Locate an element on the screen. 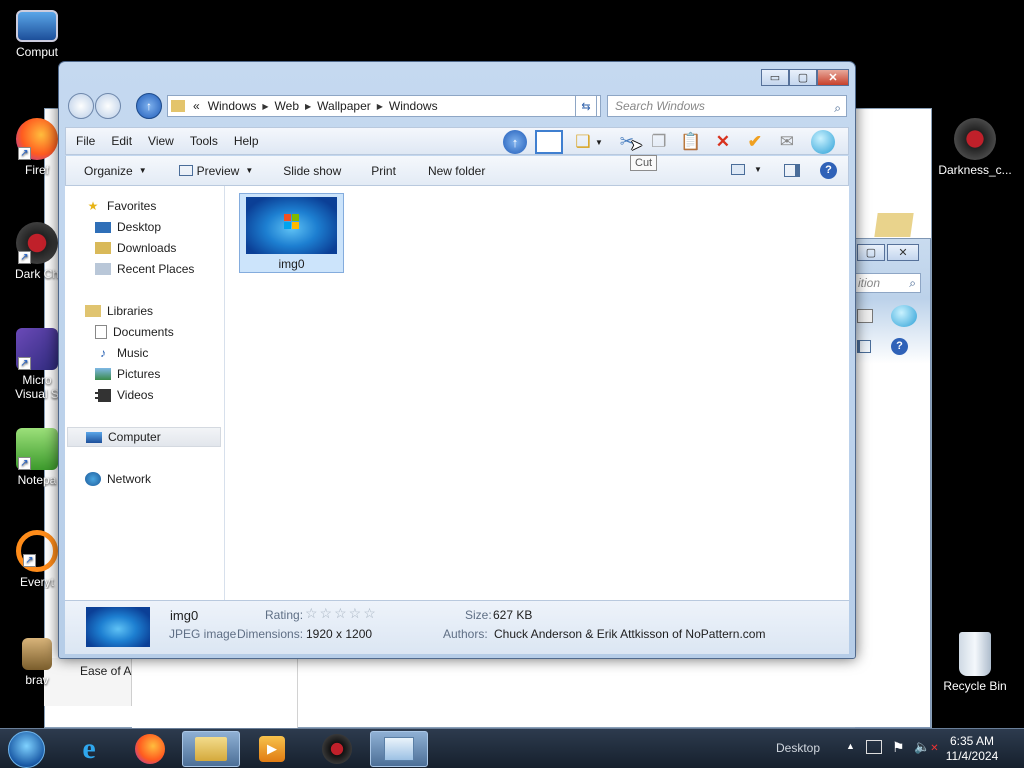 The image size is (1024, 768). refresh-button: ⇆ is located at coordinates (586, 106).